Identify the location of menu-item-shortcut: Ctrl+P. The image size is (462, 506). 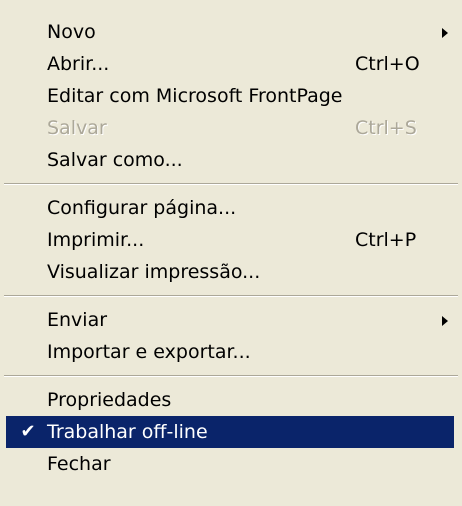
(386, 240).